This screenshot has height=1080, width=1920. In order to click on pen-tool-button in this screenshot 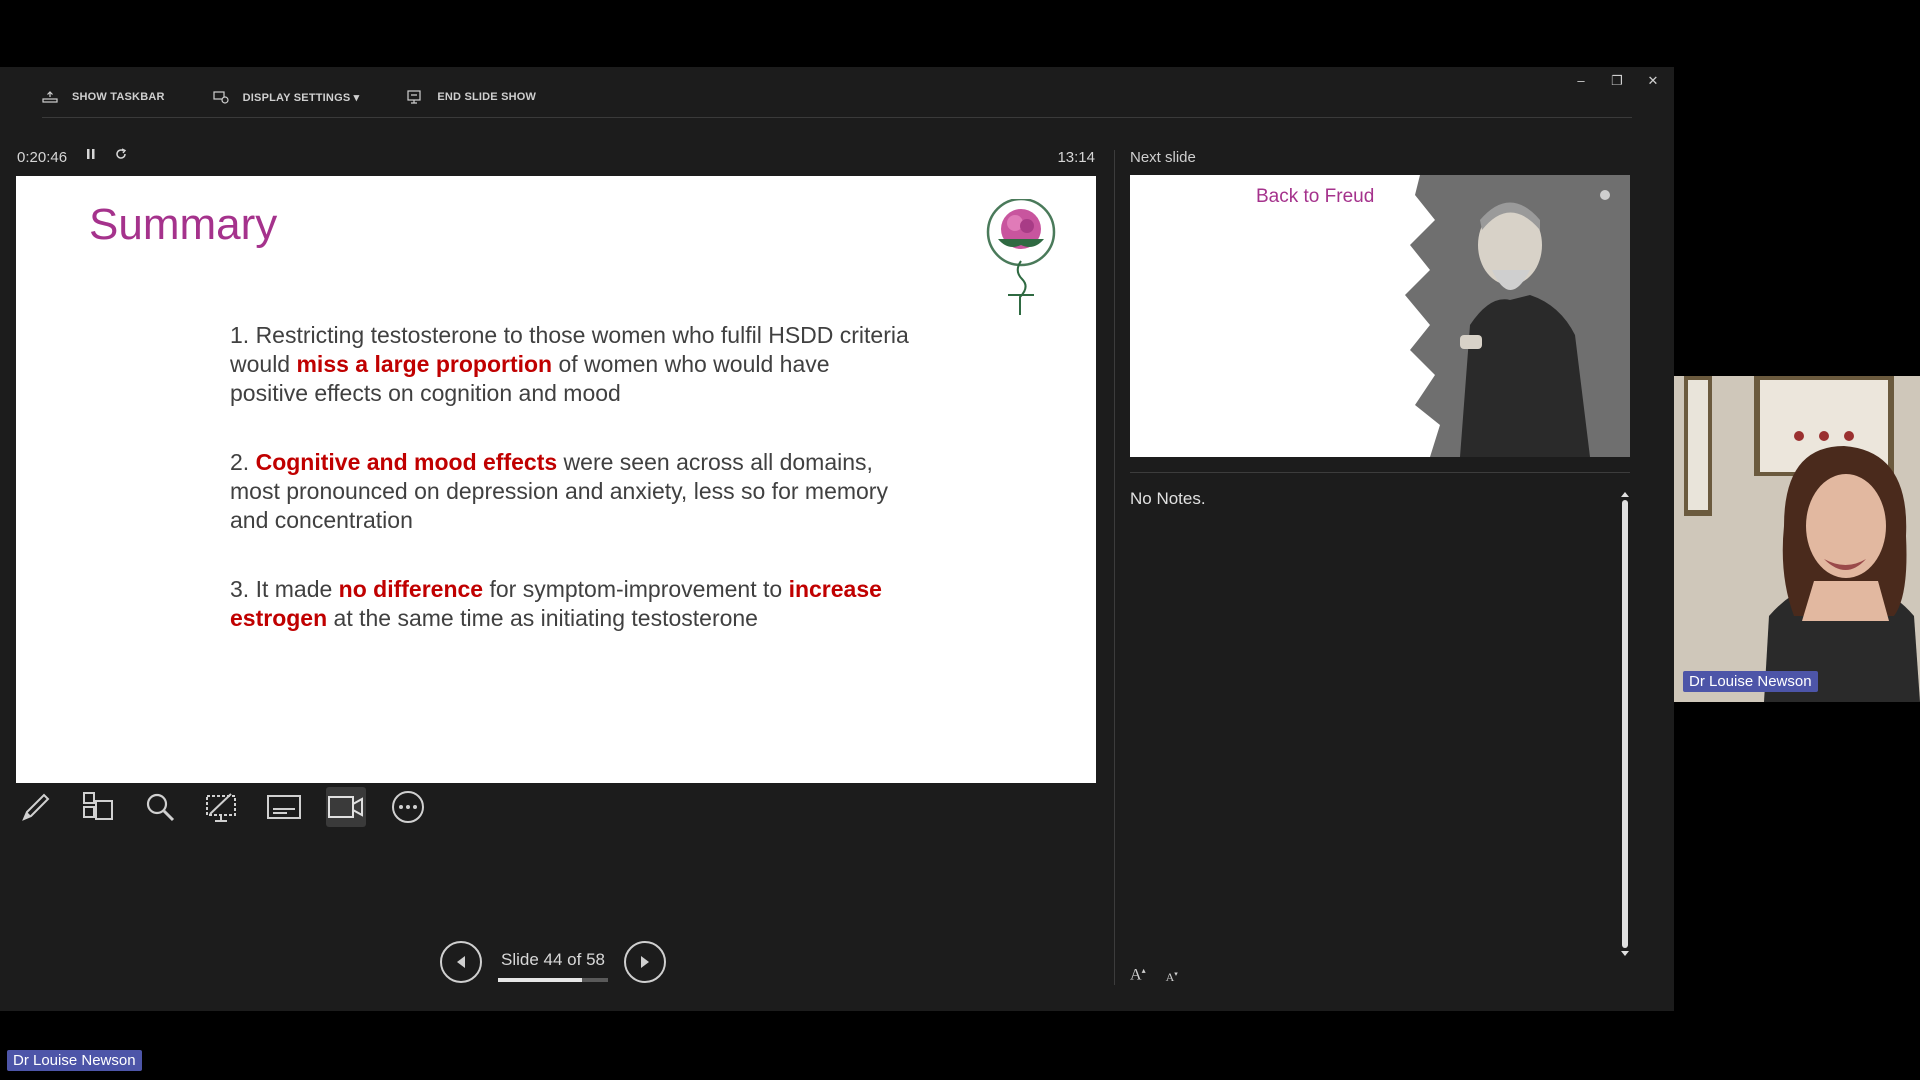, I will do `click(36, 807)`.